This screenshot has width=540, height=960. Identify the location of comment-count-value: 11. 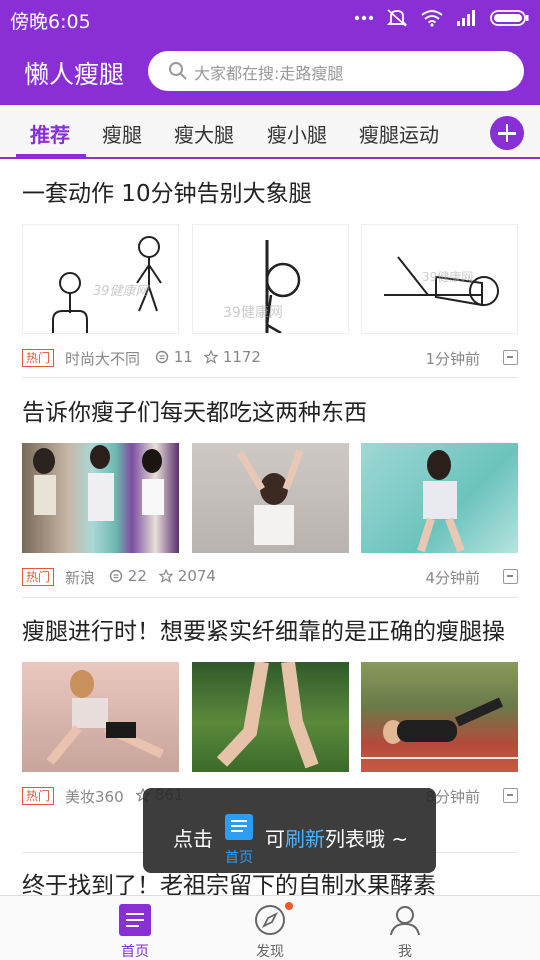
(183, 357).